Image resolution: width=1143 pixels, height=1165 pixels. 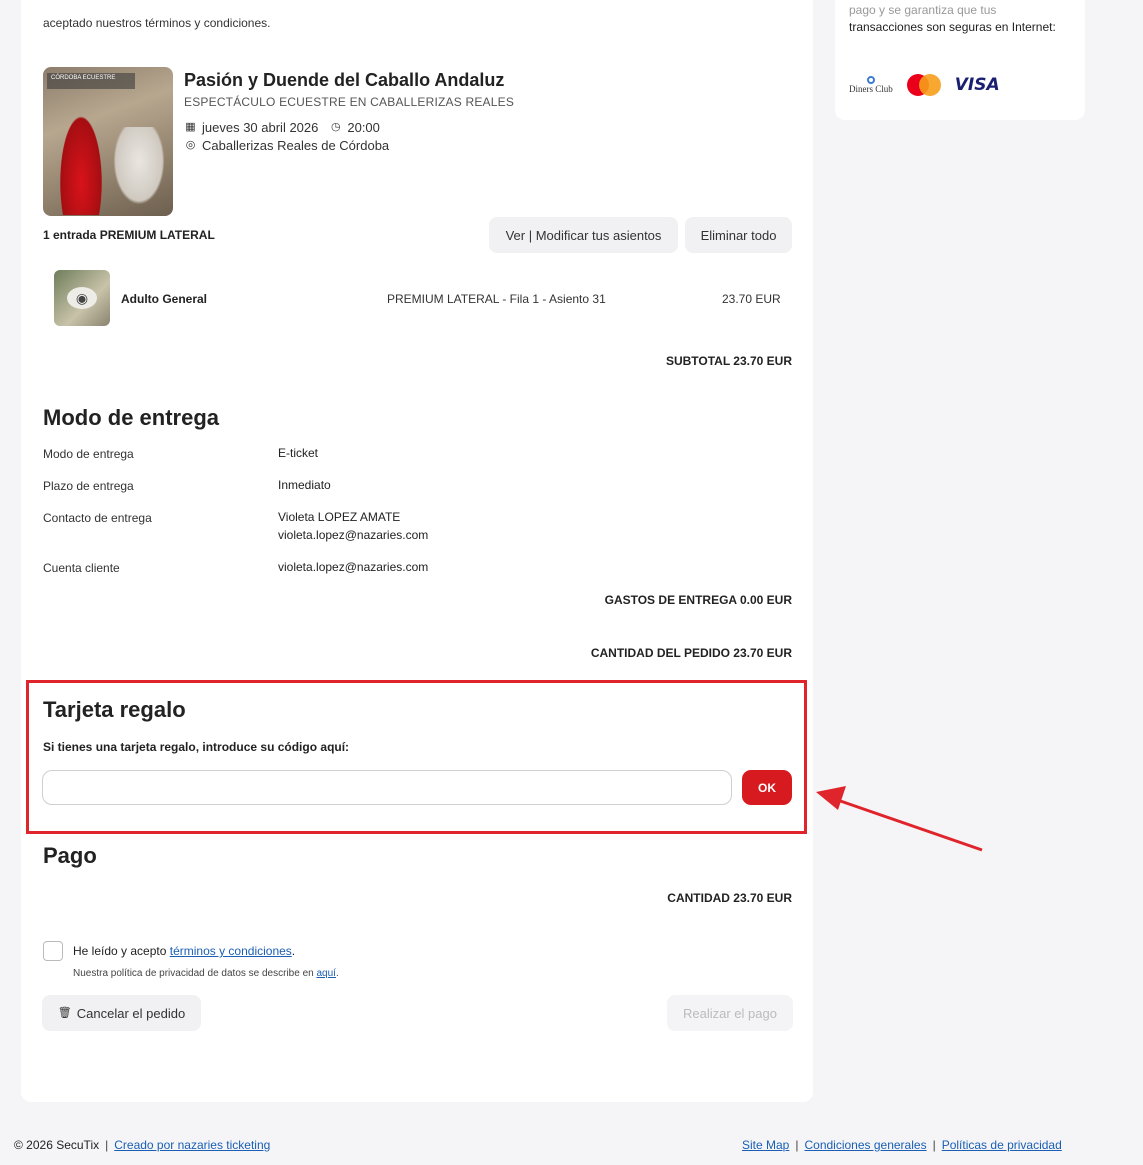 I want to click on event-venue: ◎ Caballerizas Reales de Córdoba, so click(x=286, y=145).